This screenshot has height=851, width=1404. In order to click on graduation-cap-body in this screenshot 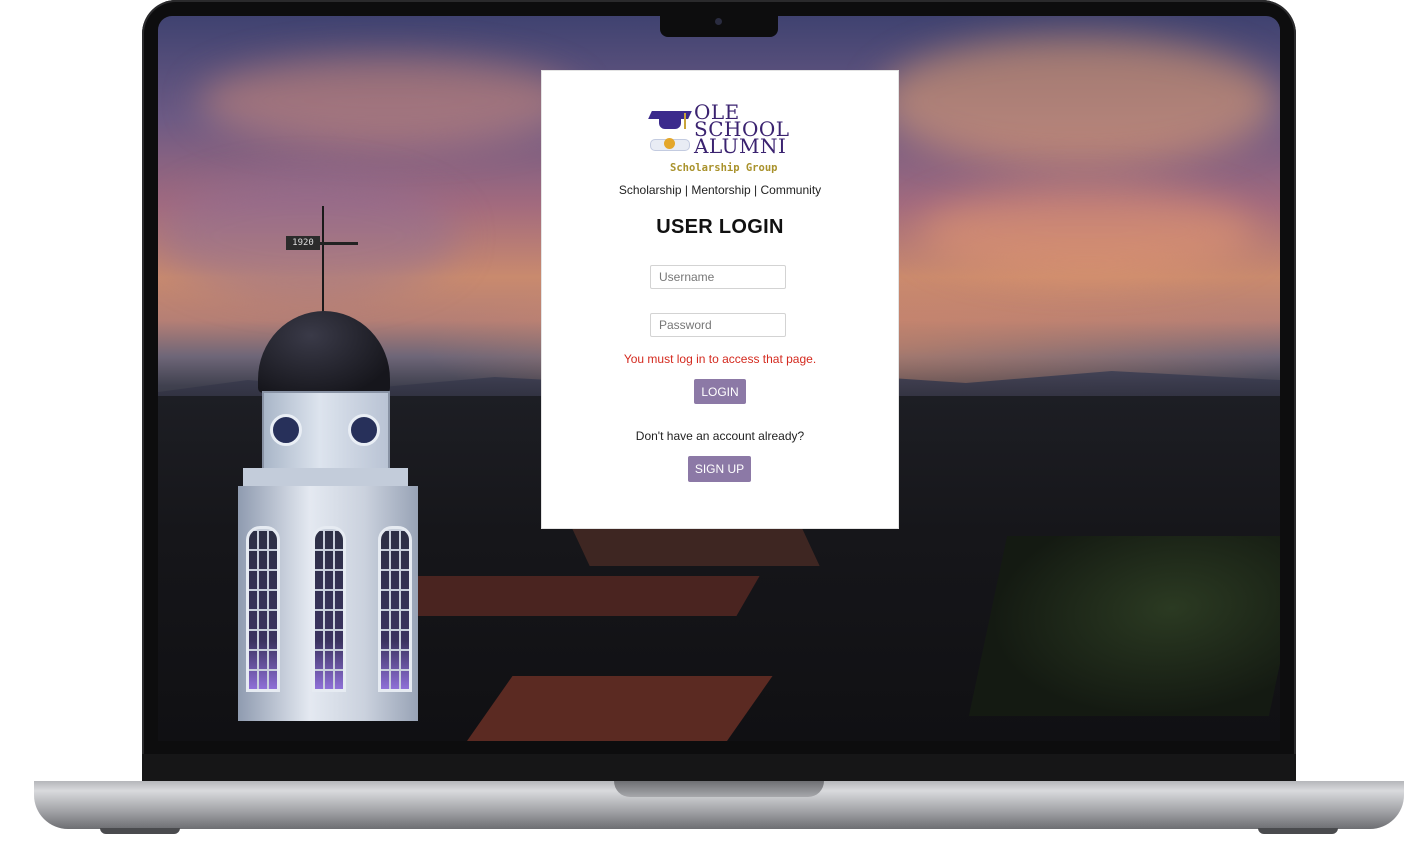, I will do `click(670, 123)`.